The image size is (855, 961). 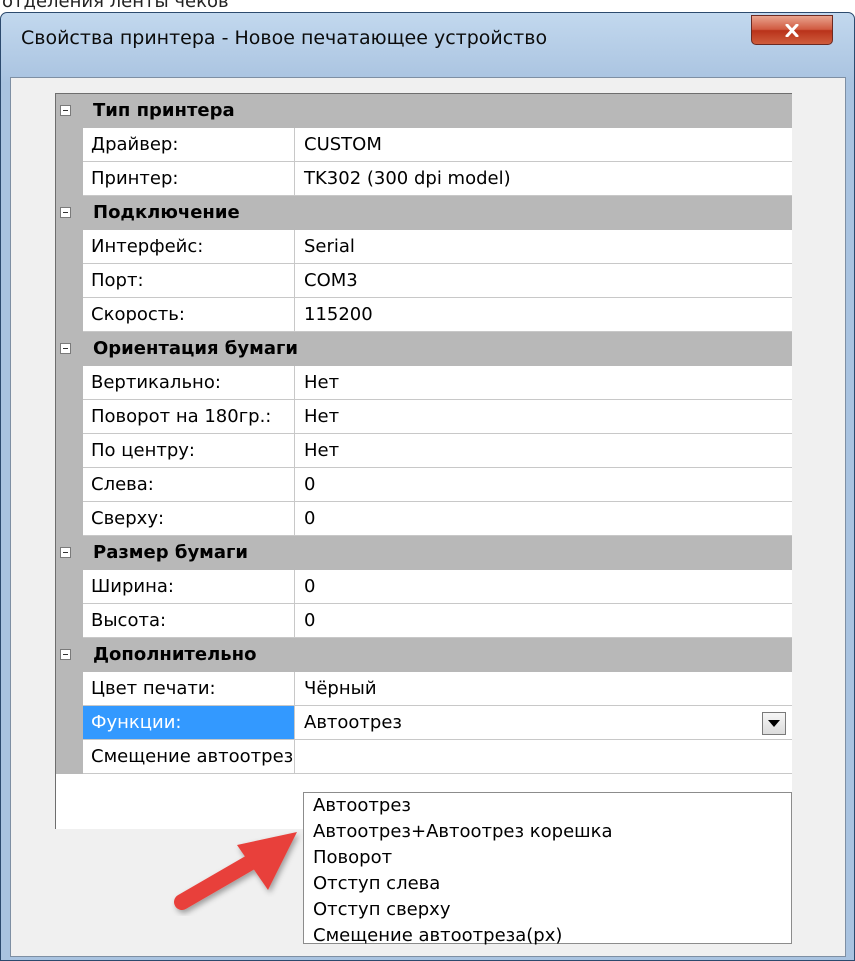 What do you see at coordinates (136, 722) in the screenshot?
I see `property-name: Функции:` at bounding box center [136, 722].